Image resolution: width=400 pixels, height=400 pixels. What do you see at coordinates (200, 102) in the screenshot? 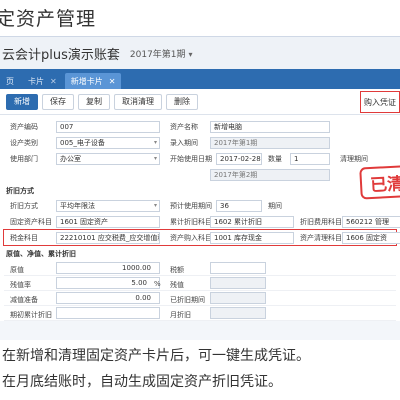
I see `toolbar: 新增 保存 复制 取消清理 删除 购入凭证` at bounding box center [200, 102].